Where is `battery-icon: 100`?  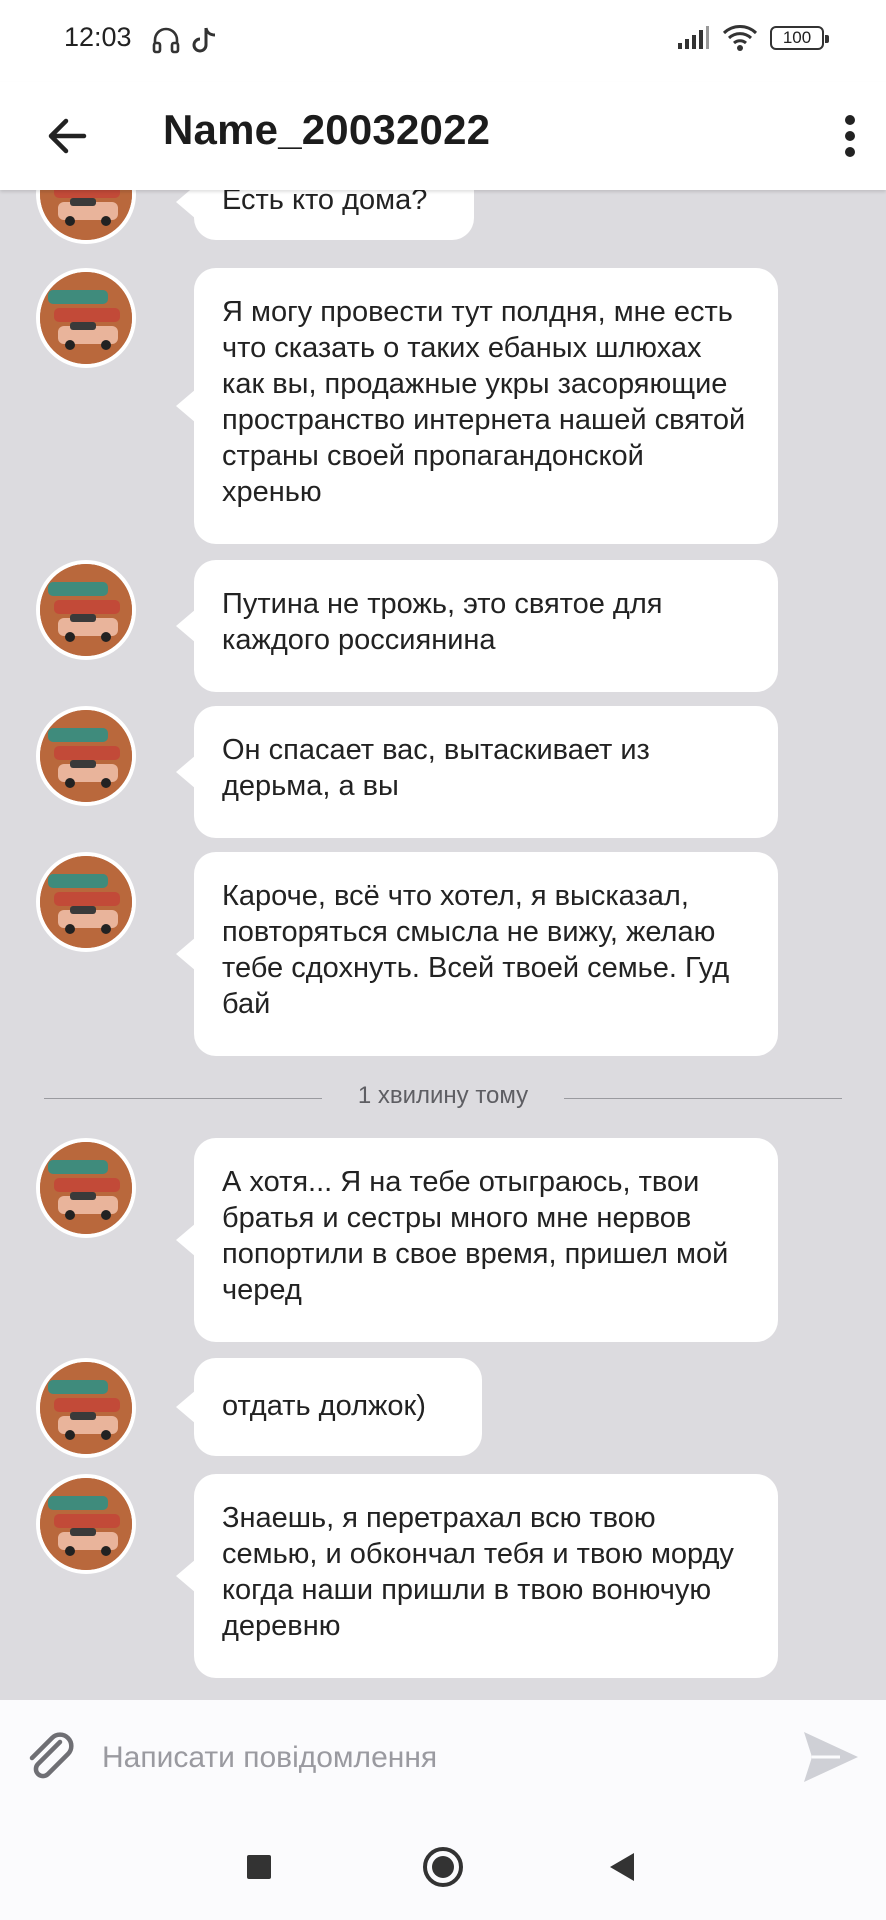
battery-icon: 100 is located at coordinates (799, 38).